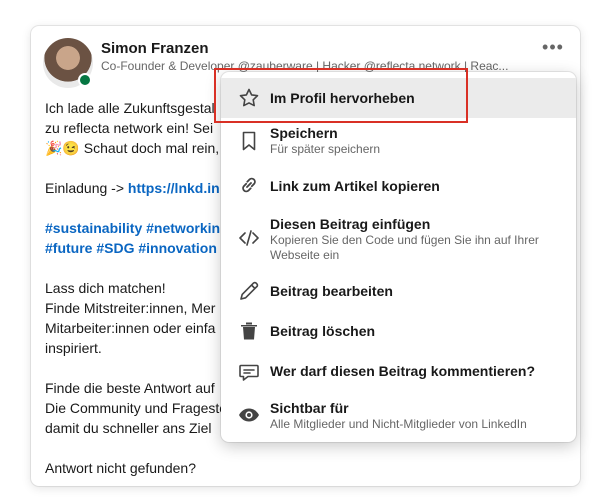 The width and height of the screenshot is (612, 502). What do you see at coordinates (403, 371) in the screenshot?
I see `menu-item-label: Wer darf diesen Beitrag kommentieren?` at bounding box center [403, 371].